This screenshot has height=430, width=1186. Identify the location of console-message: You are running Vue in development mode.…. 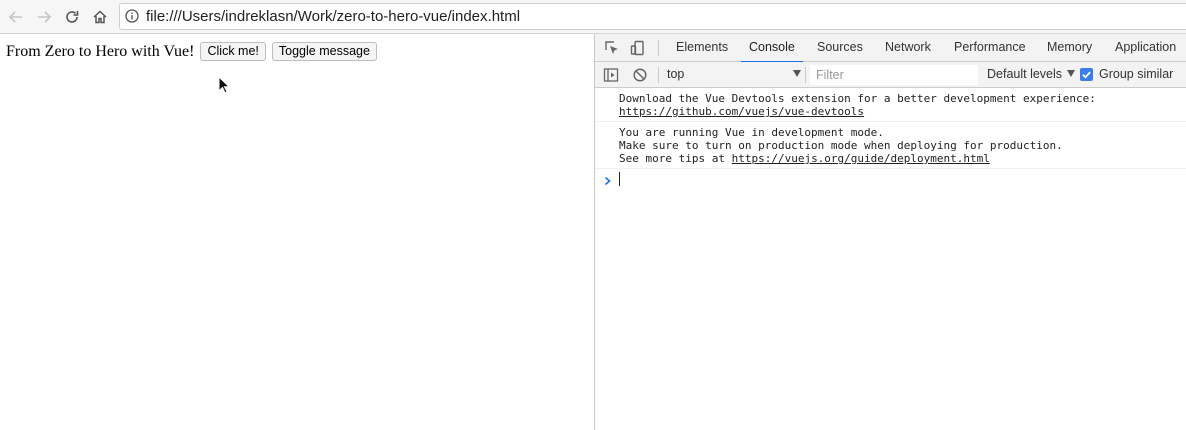
(890, 145).